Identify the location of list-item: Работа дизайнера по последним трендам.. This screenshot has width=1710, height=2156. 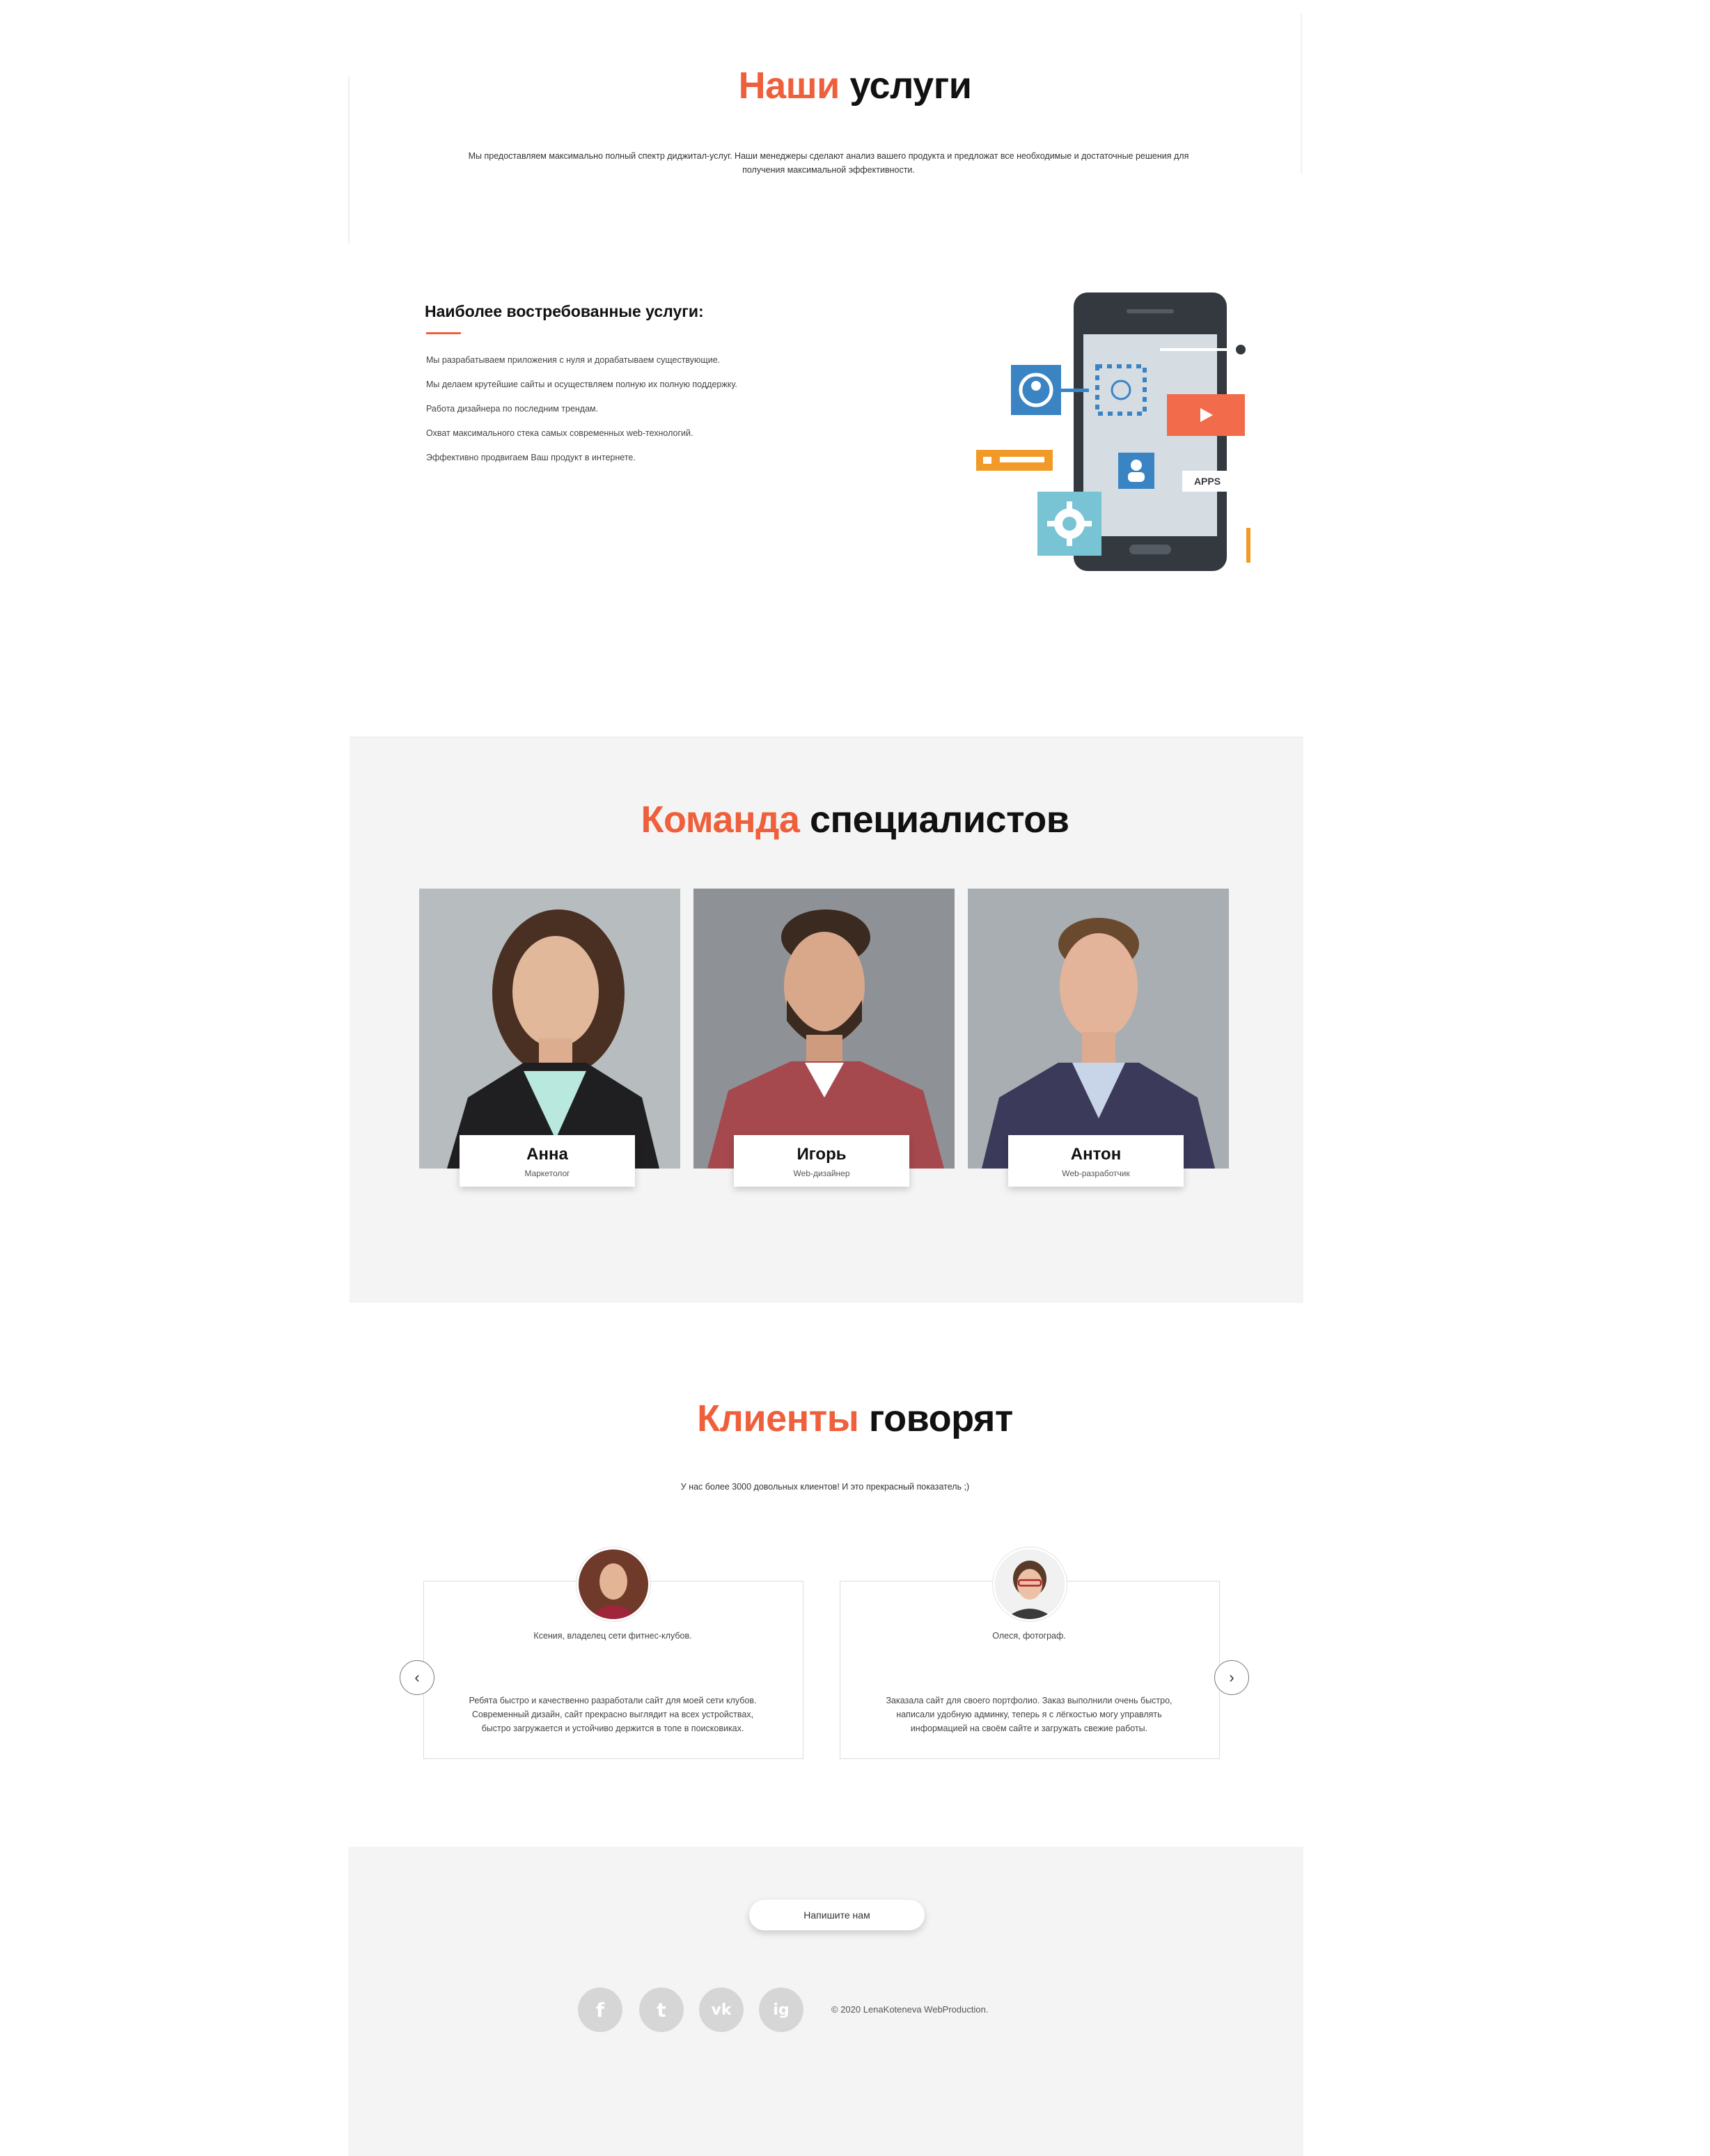
(512, 409).